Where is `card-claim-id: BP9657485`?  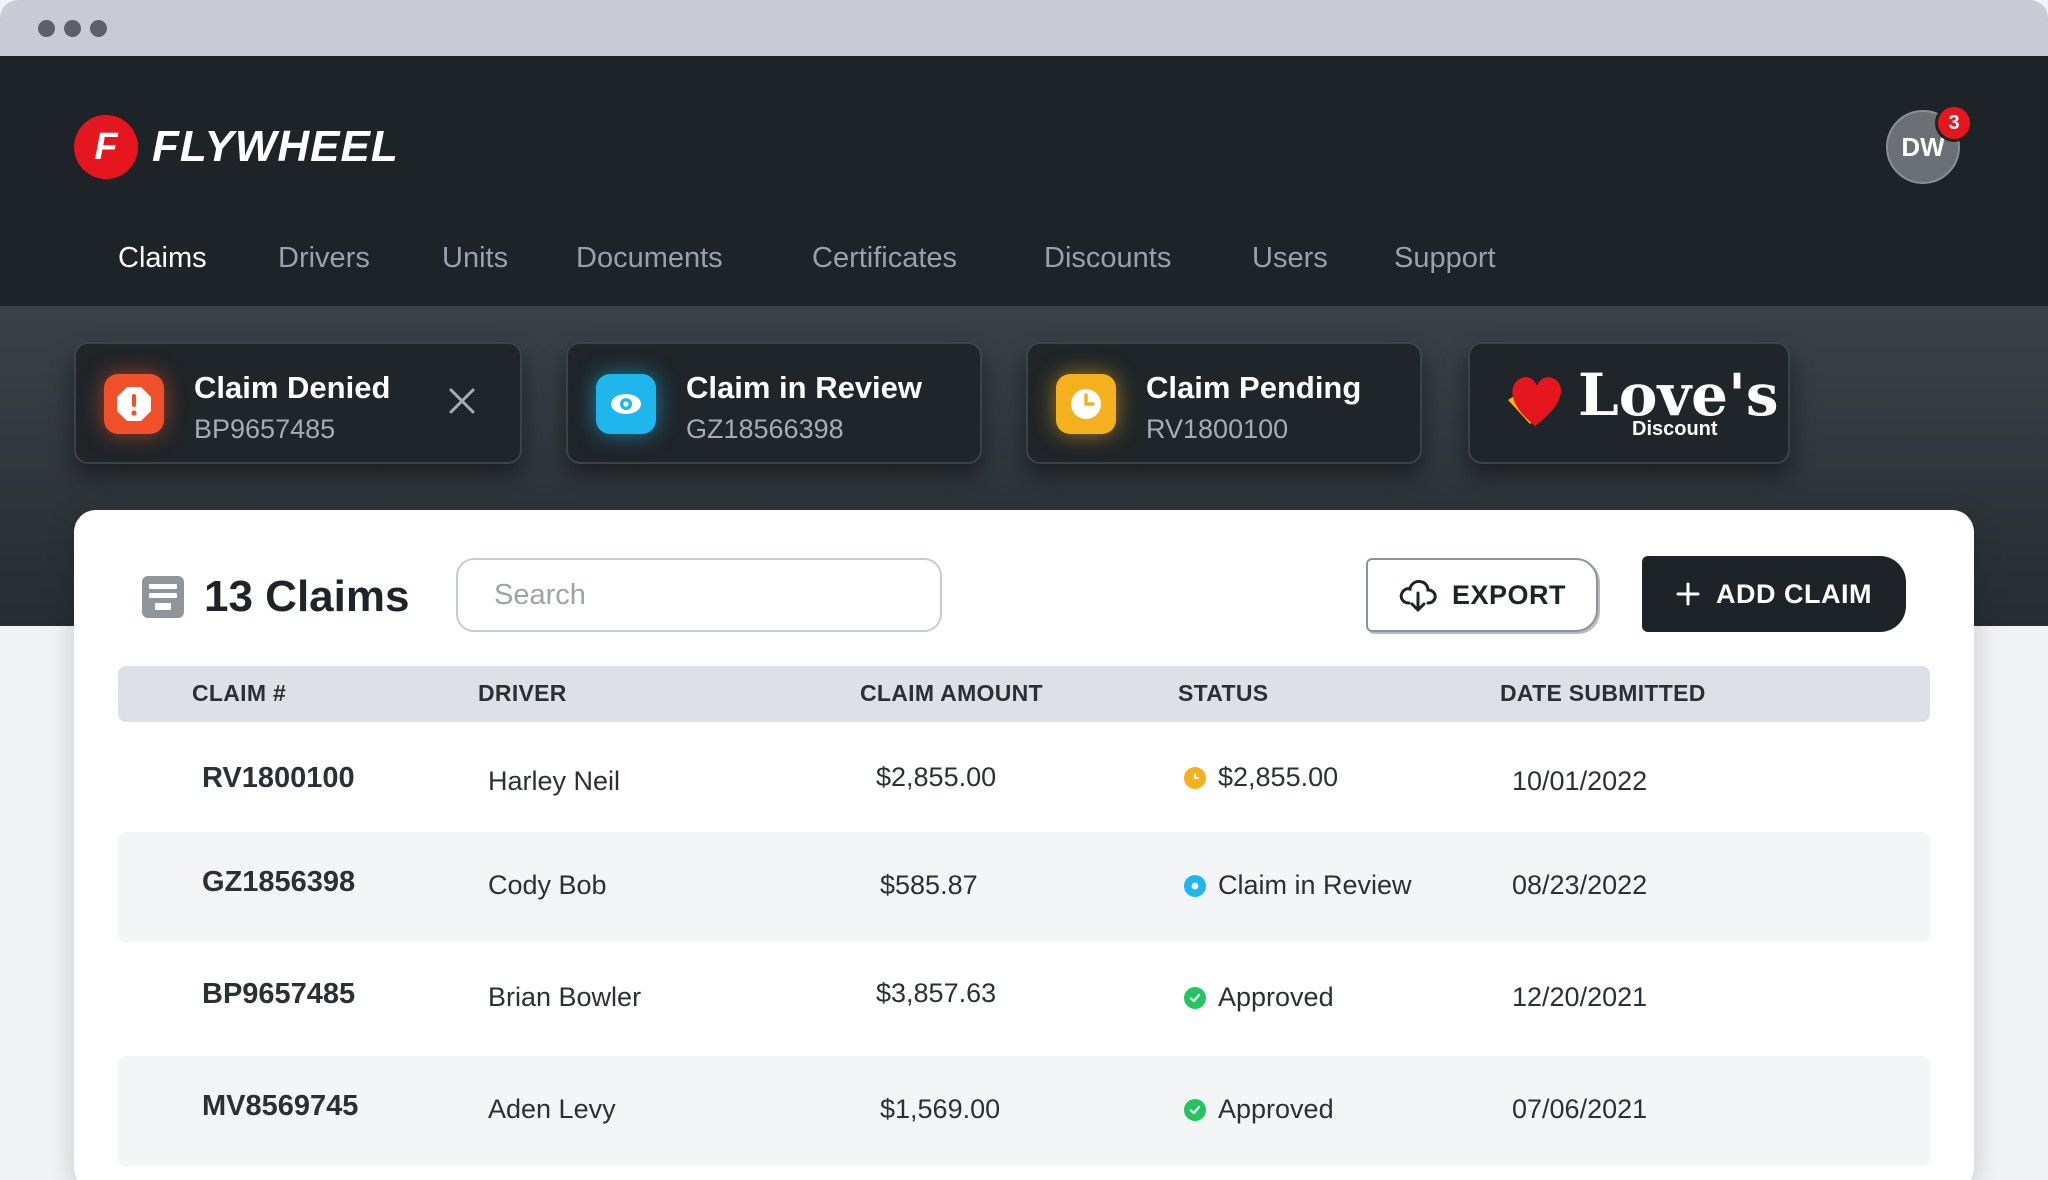 card-claim-id: BP9657485 is located at coordinates (265, 429).